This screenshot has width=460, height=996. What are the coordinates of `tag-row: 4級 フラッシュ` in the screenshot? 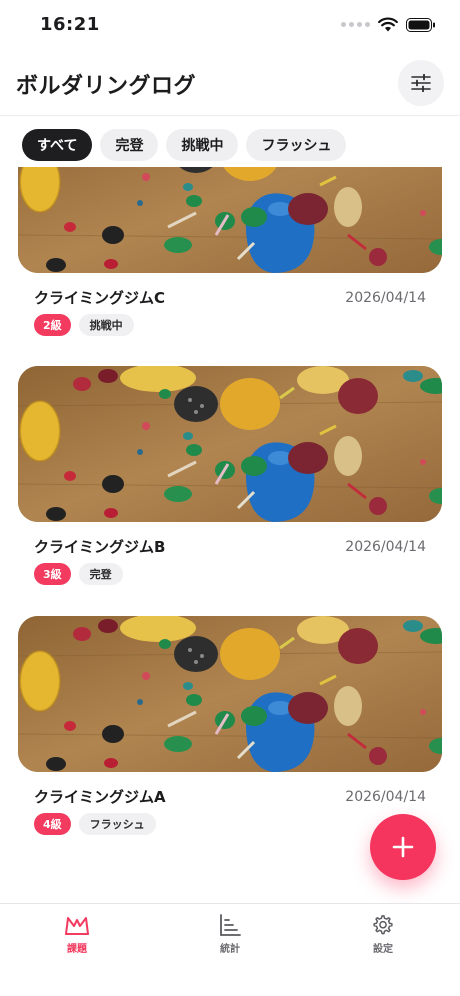 It's located at (95, 824).